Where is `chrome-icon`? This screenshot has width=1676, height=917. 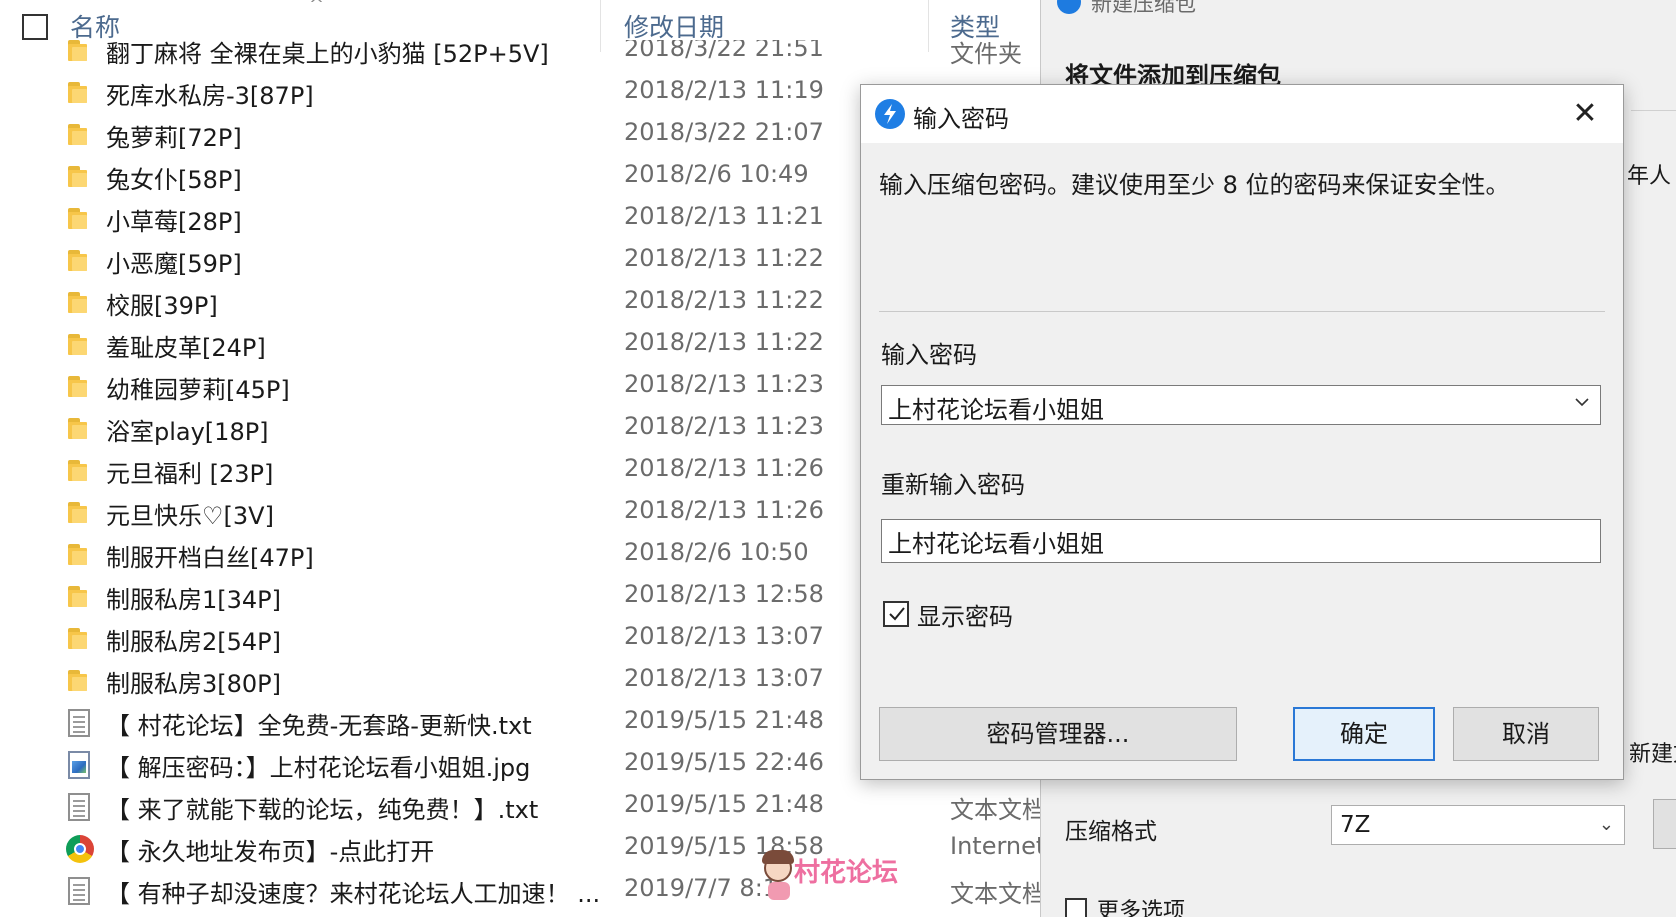 chrome-icon is located at coordinates (80, 849).